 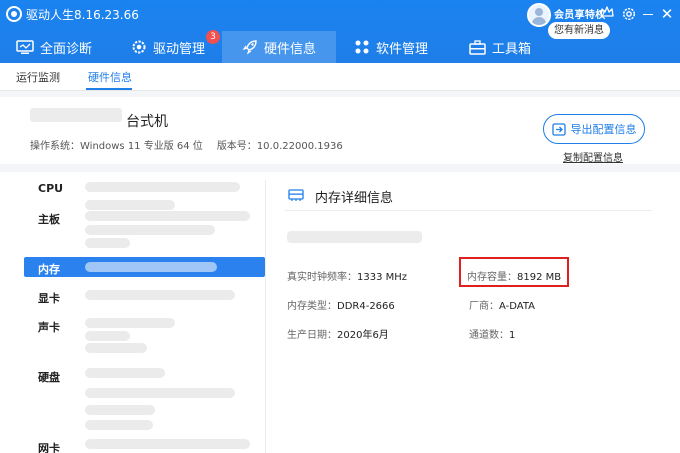 I want to click on redacted-cpu-name, so click(x=162, y=187).